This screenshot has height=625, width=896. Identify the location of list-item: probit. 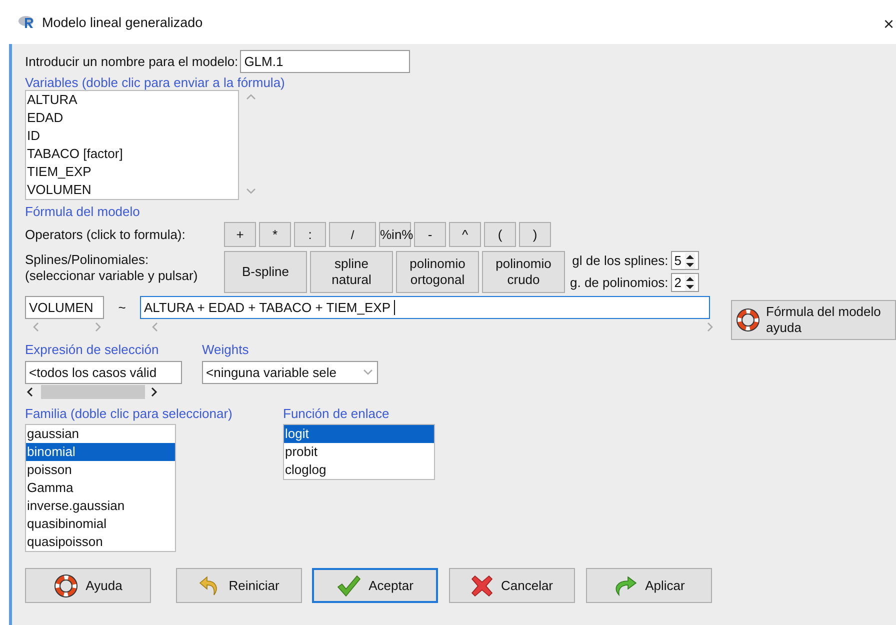
(359, 452).